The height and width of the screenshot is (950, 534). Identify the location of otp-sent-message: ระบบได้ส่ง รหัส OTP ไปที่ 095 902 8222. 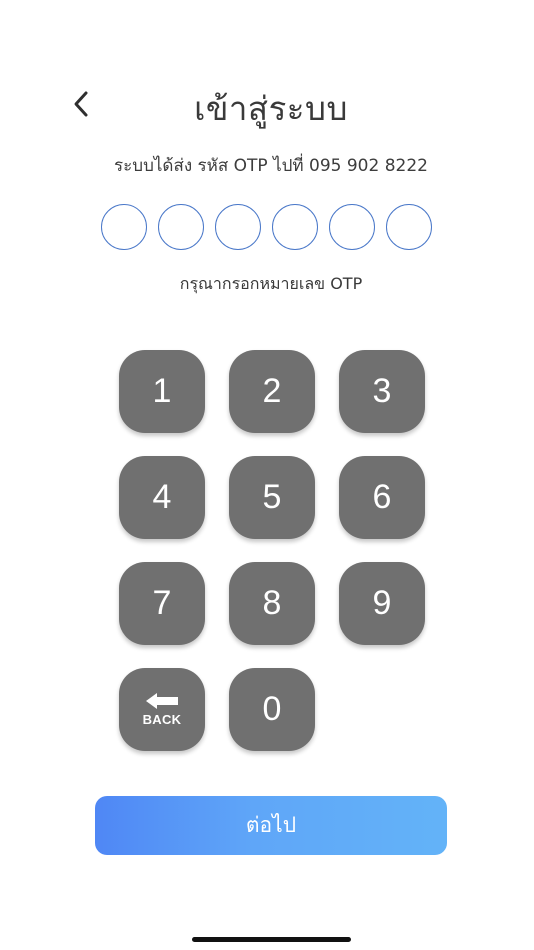
(271, 166).